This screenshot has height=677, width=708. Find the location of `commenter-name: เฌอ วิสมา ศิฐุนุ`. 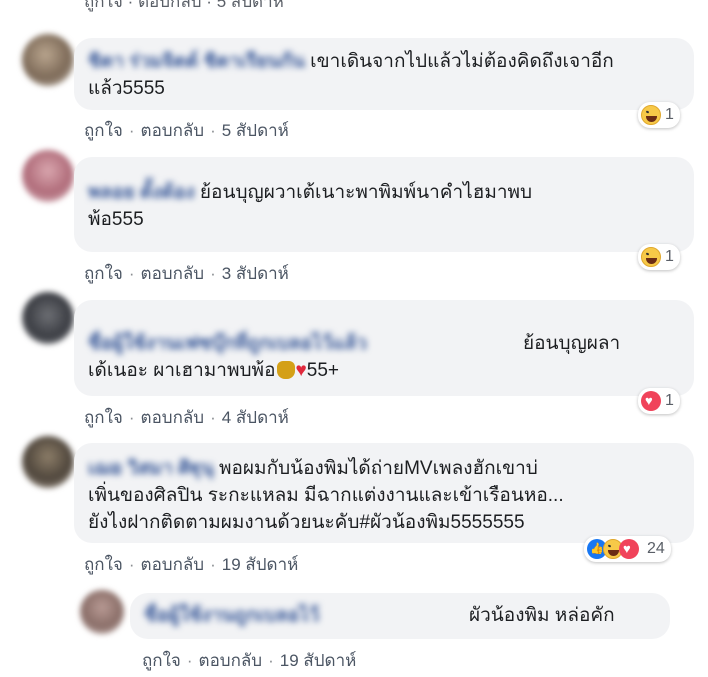

commenter-name: เฌอ วิสมา ศิฐุนุ is located at coordinates (151, 468).